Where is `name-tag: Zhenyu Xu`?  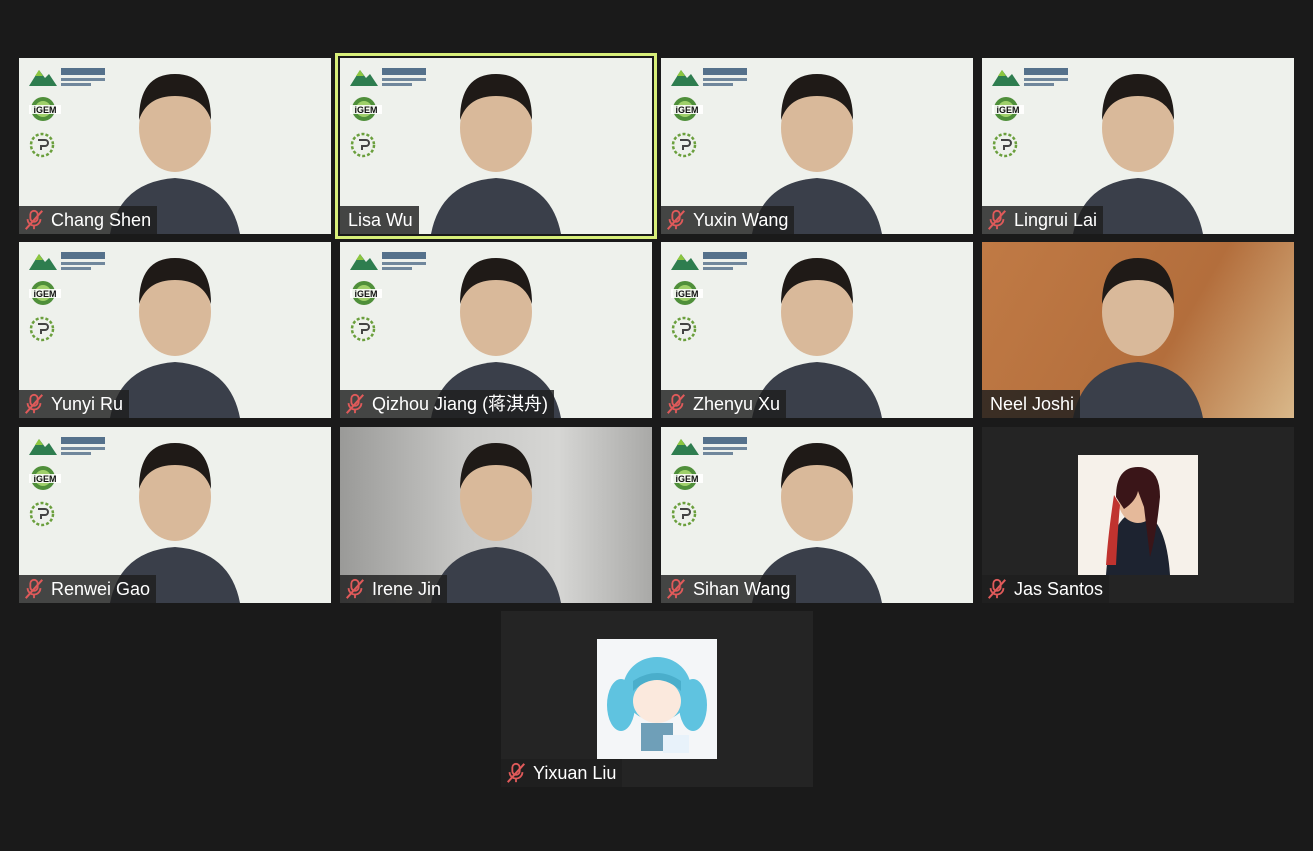 name-tag: Zhenyu Xu is located at coordinates (724, 404).